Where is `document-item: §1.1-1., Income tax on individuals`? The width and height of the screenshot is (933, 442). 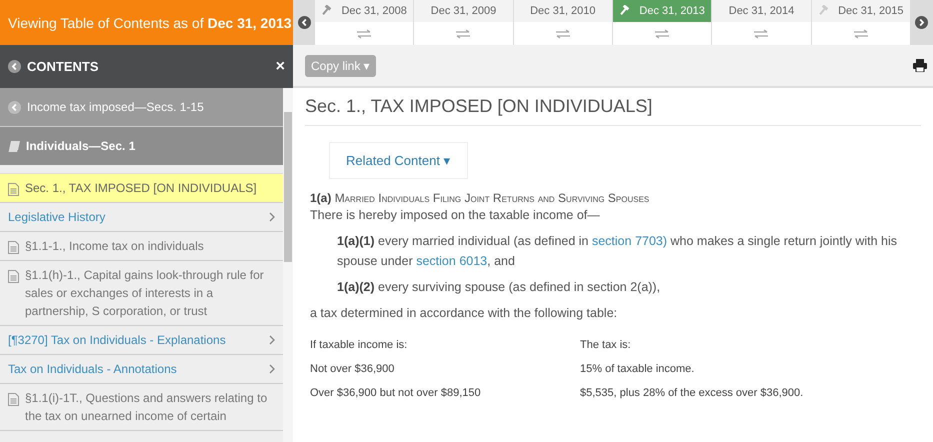
document-item: §1.1-1., Income tax on individuals is located at coordinates (141, 246).